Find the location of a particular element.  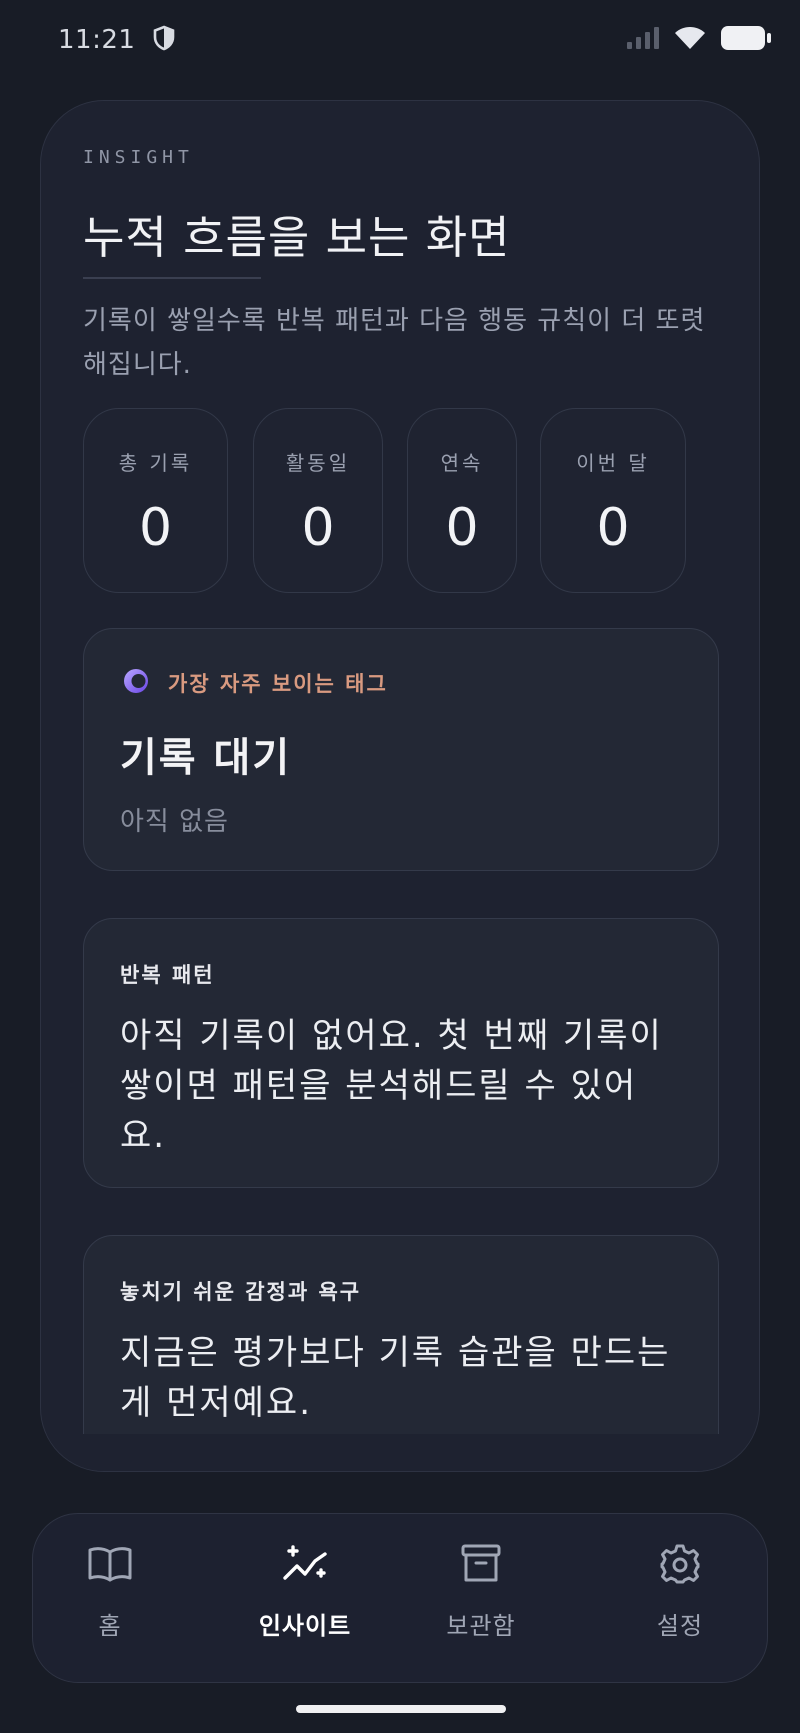

nav-label-insight: 인사이트 is located at coordinates (305, 1626).